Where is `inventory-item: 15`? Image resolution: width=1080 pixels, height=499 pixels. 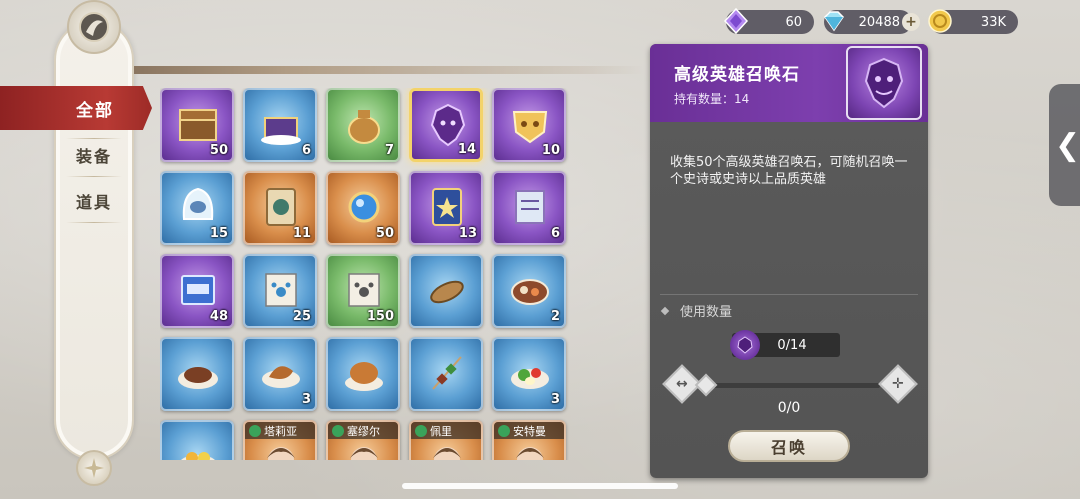
inventory-item: 15 is located at coordinates (197, 208).